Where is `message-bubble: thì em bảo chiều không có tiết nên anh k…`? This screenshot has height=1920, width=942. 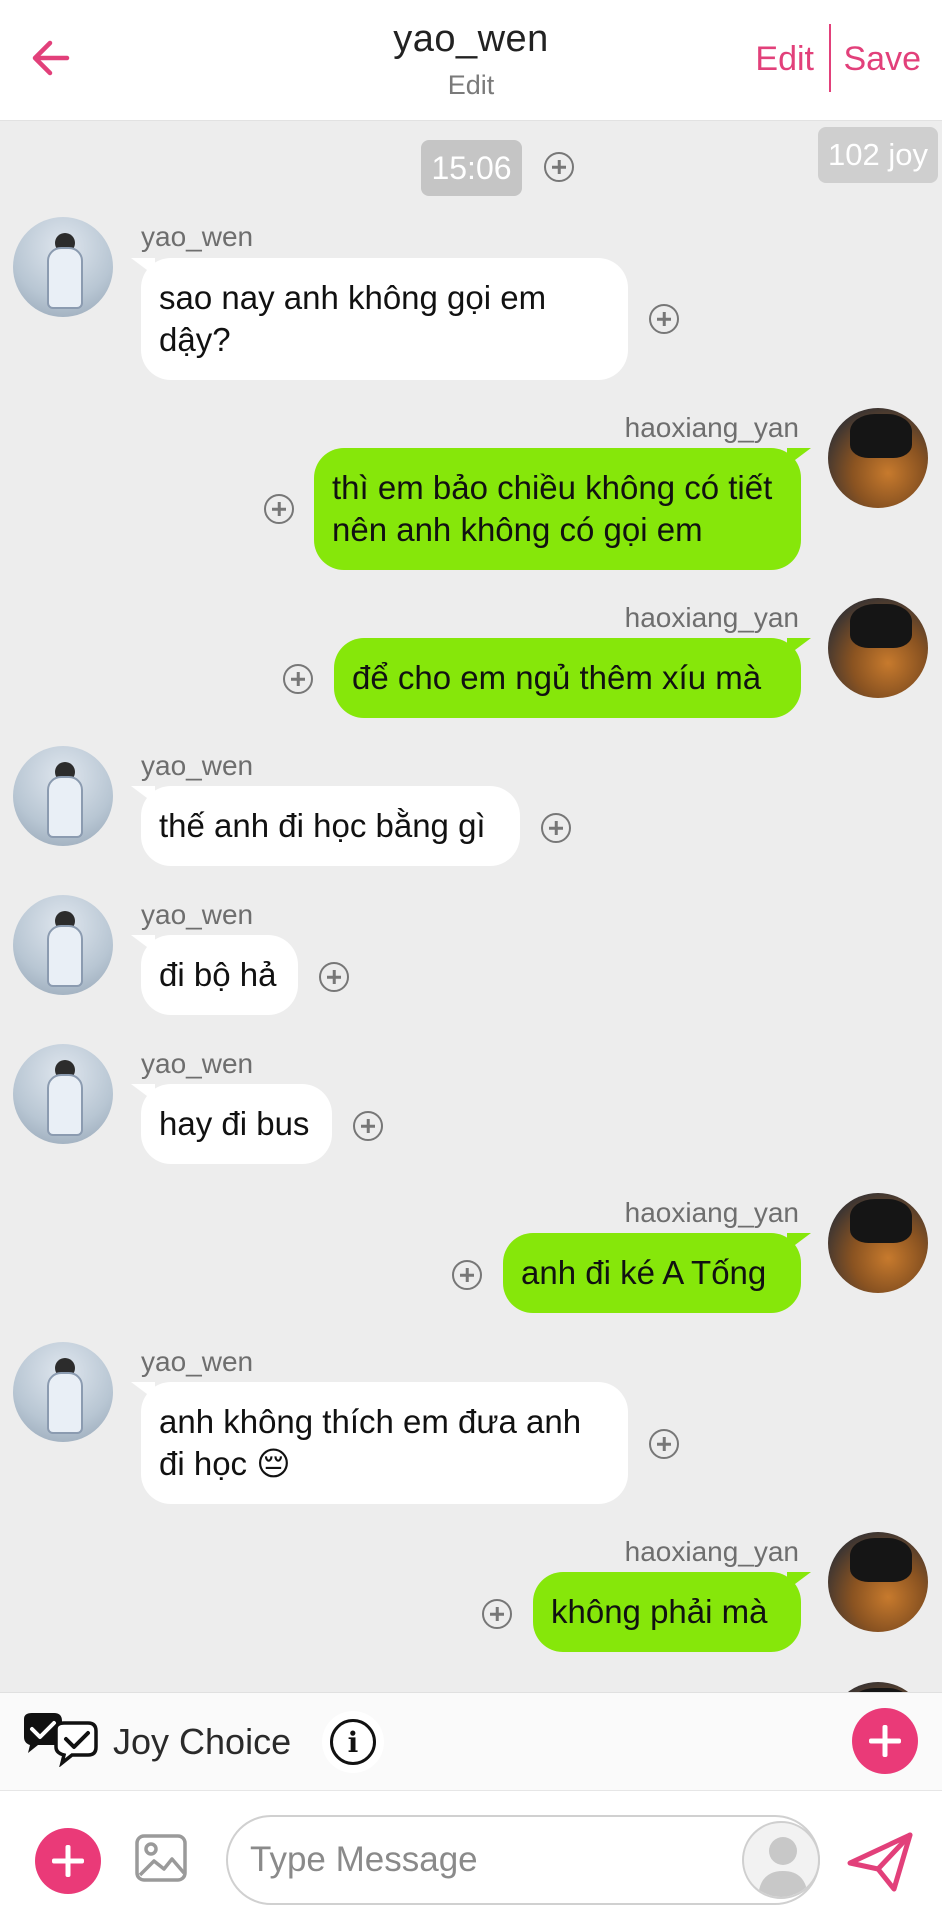 message-bubble: thì em bảo chiều không có tiết nên anh k… is located at coordinates (562, 509).